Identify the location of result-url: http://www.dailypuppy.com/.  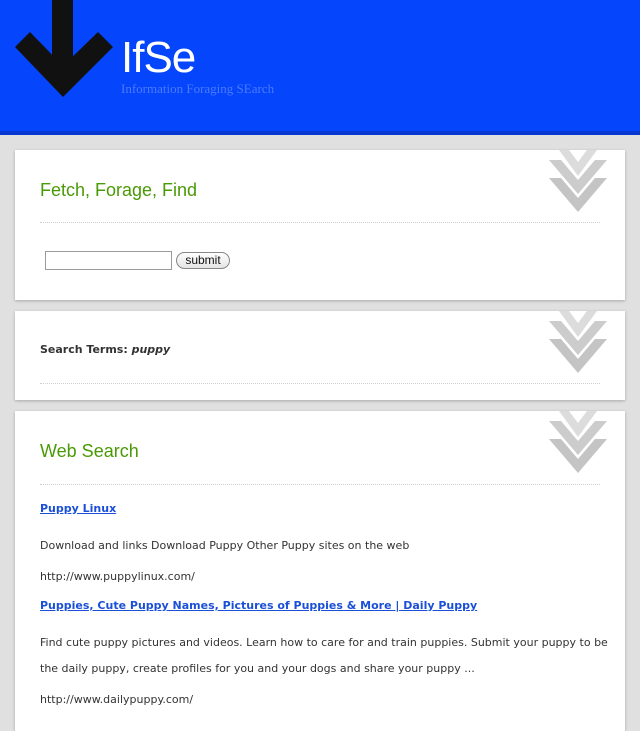
(117, 699).